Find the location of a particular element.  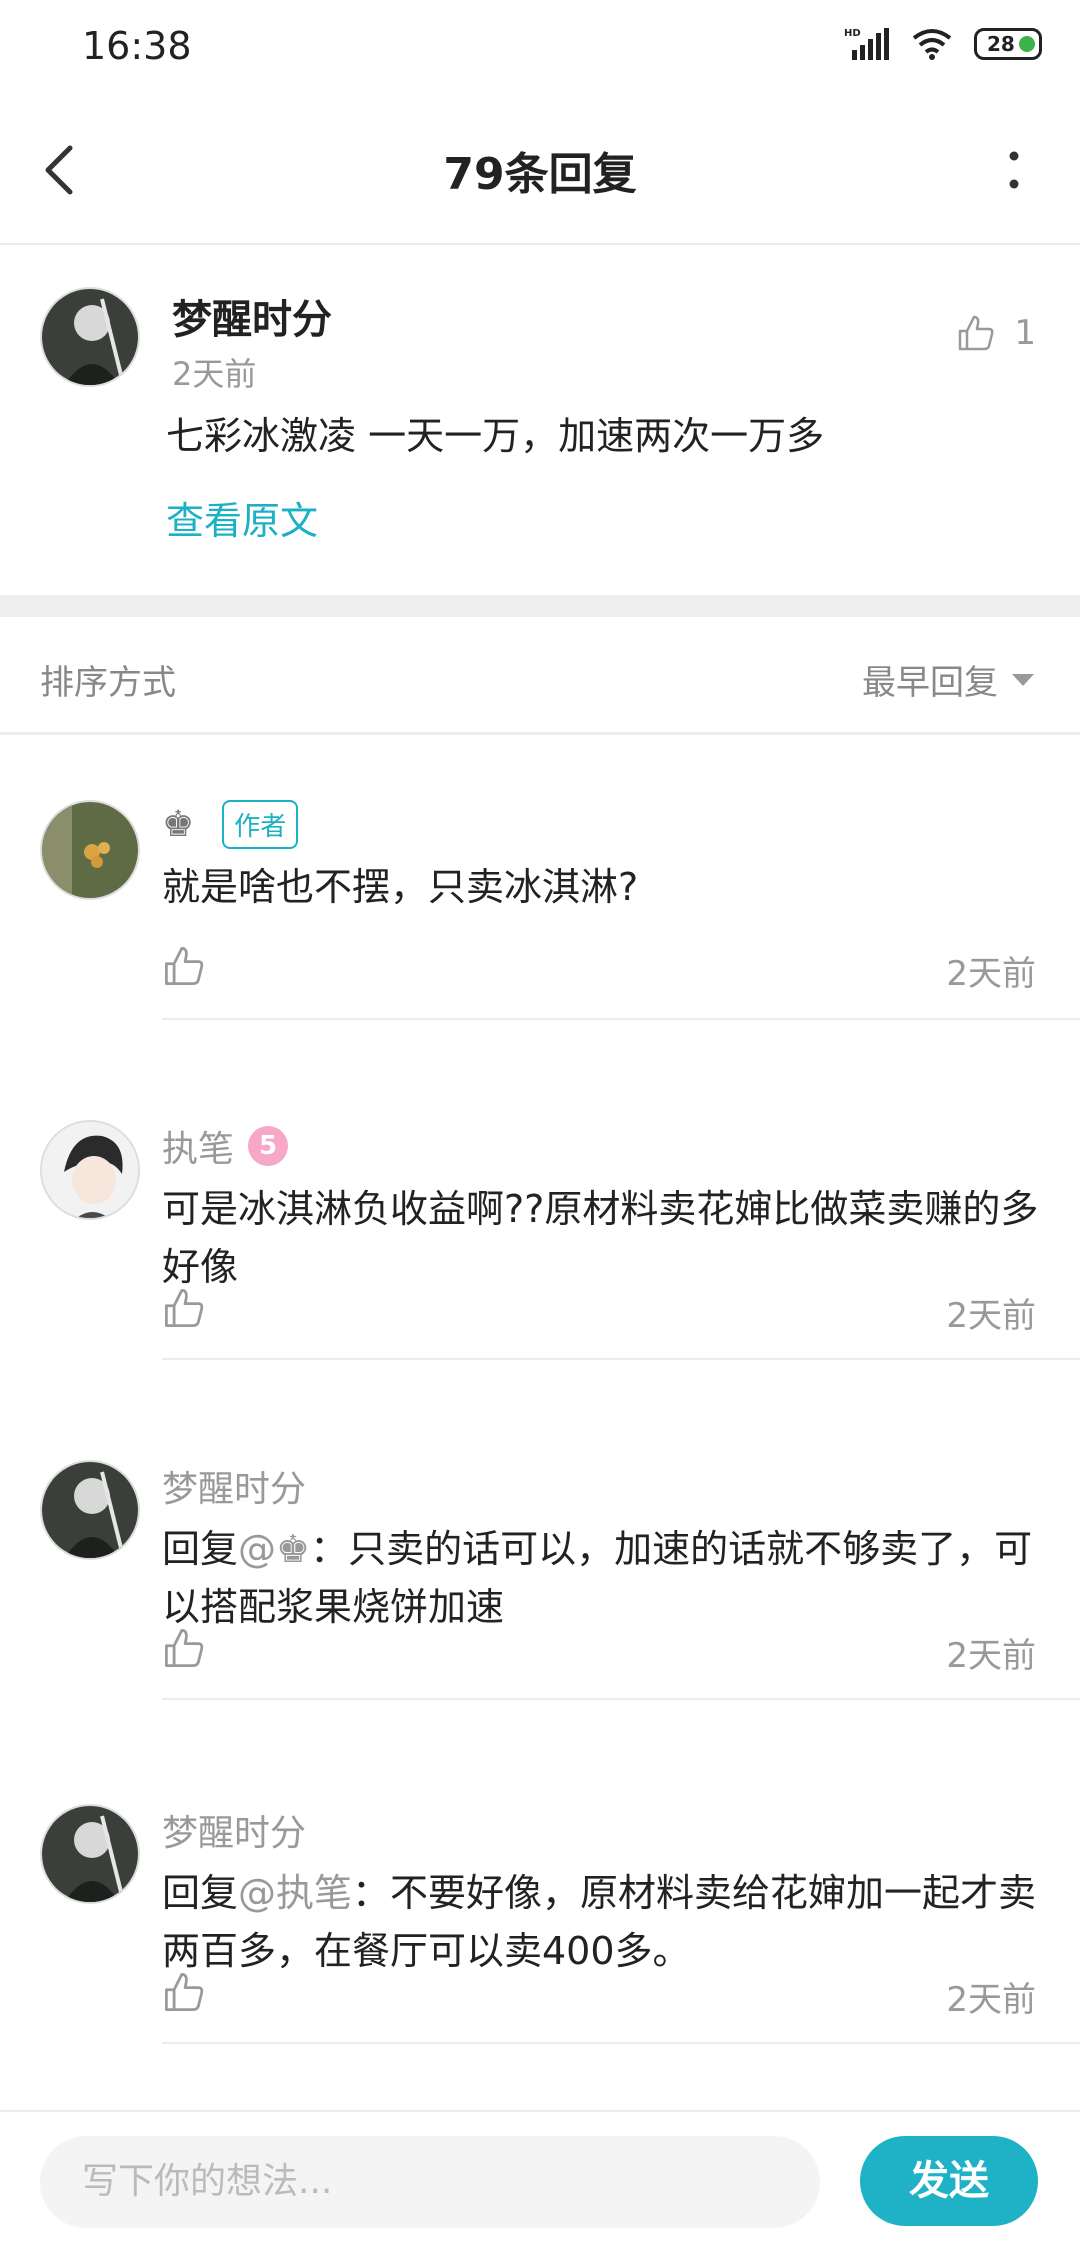

reply-text: 就是啥也不摆，只卖冰淇淋? is located at coordinates (400, 887).